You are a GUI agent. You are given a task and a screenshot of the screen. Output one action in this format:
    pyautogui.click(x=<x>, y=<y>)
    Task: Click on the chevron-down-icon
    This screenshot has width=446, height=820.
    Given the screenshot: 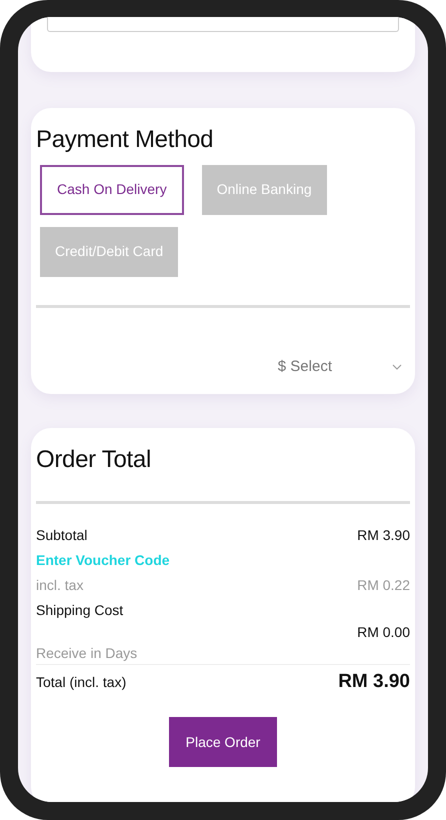 What is the action you would take?
    pyautogui.click(x=397, y=367)
    